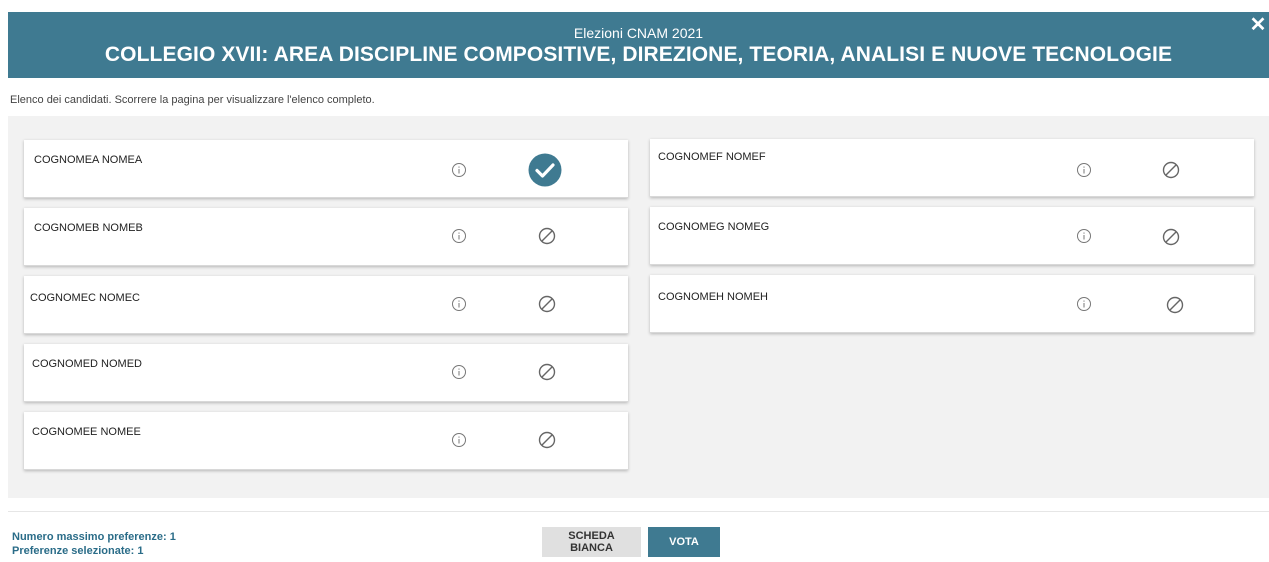 The width and height of the screenshot is (1269, 562). Describe the element at coordinates (952, 168) in the screenshot. I see `candidate-card: COGNOMEF NOMEF` at that location.